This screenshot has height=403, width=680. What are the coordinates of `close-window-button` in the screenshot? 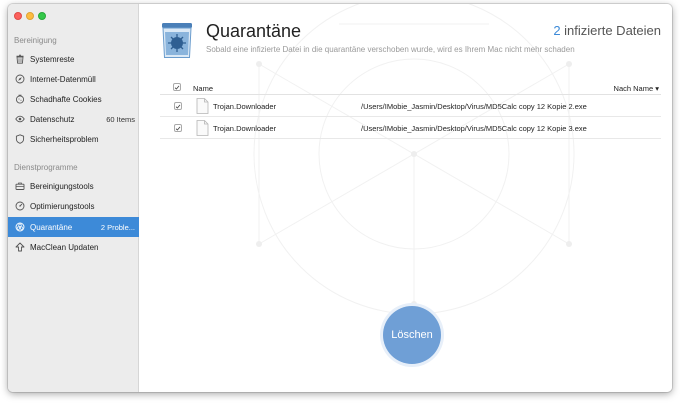 It's located at (18, 16).